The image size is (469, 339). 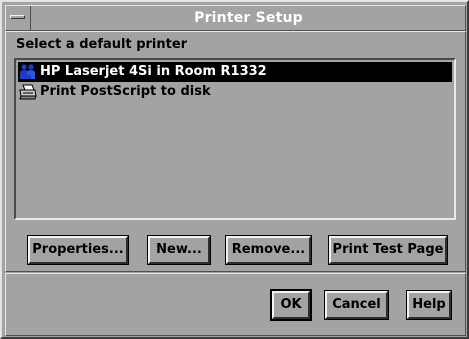 I want to click on printer-icon, so click(x=28, y=92).